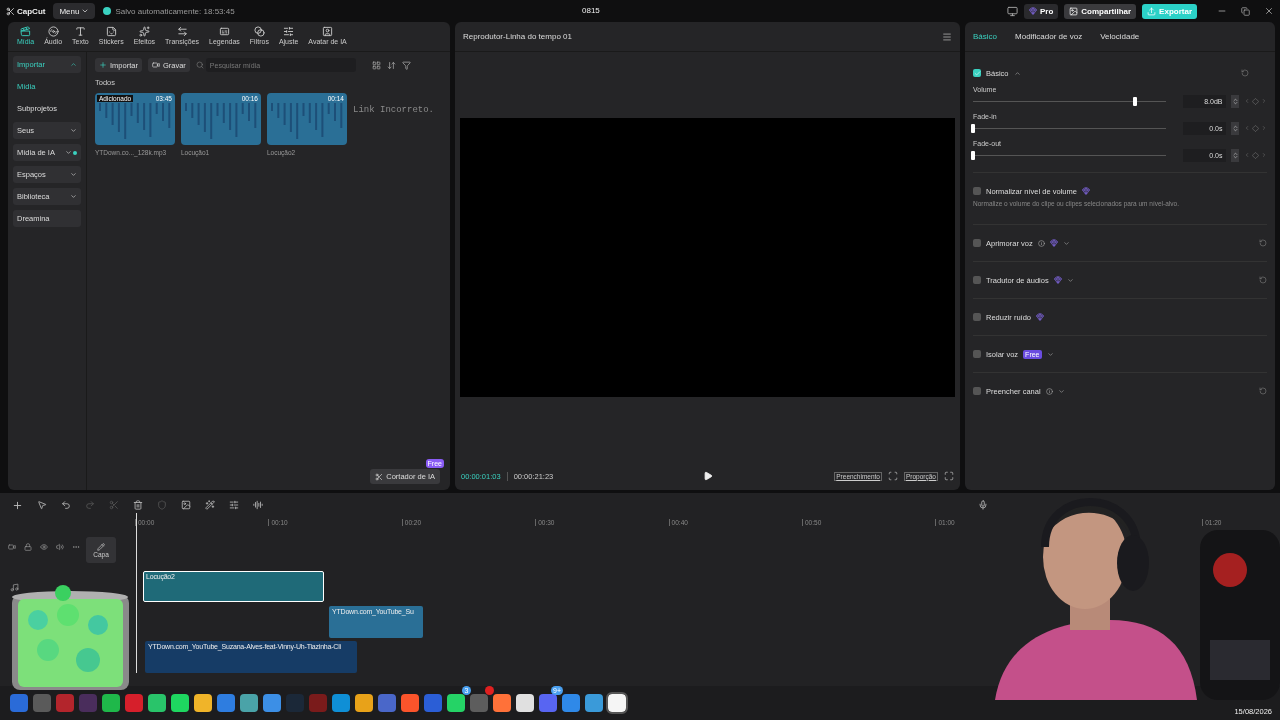 This screenshot has height=720, width=1280. What do you see at coordinates (80, 31) in the screenshot?
I see `text-icon` at bounding box center [80, 31].